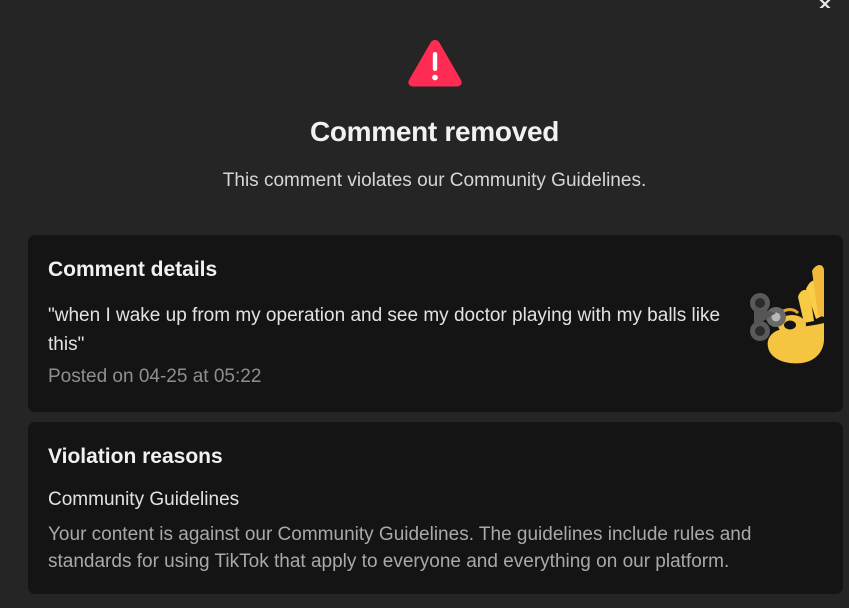 The height and width of the screenshot is (608, 849). I want to click on posted-timestamp: Posted on 04-25 at 05:22, so click(155, 376).